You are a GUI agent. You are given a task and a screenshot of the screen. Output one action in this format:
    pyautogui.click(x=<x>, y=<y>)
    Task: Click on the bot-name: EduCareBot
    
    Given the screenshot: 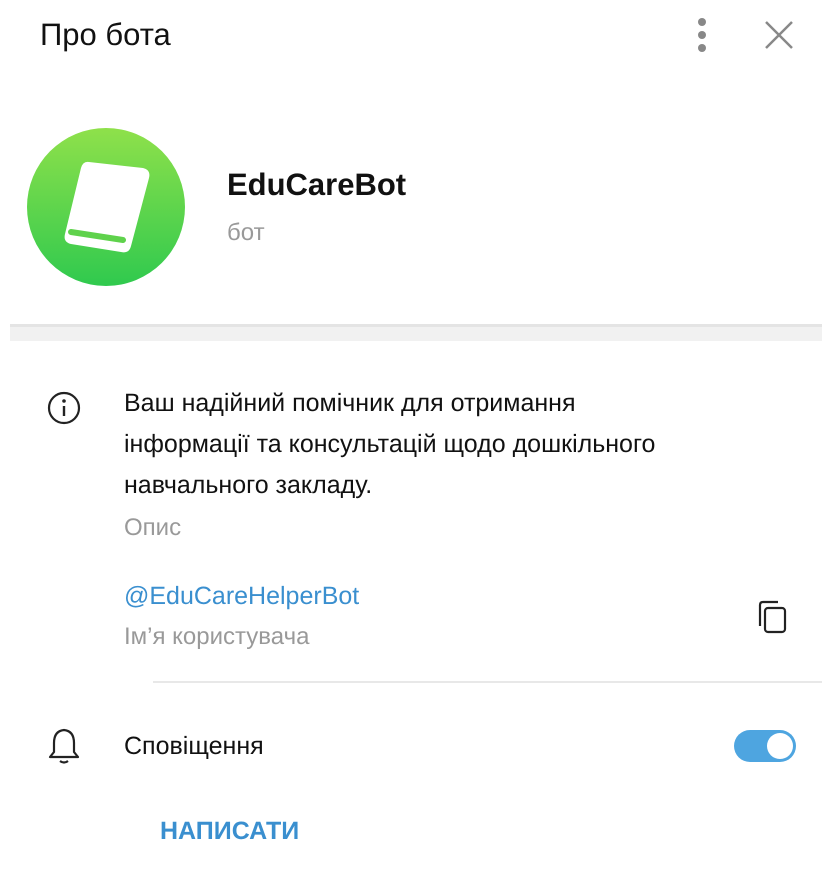 What is the action you would take?
    pyautogui.click(x=316, y=185)
    